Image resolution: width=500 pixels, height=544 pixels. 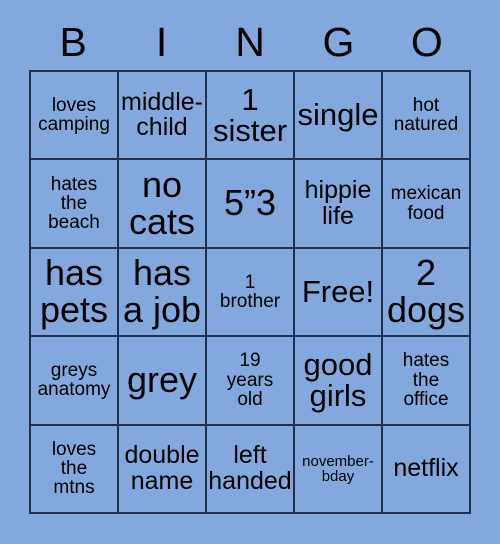 I want to click on bingo-cell-label: november- bday, so click(x=338, y=468).